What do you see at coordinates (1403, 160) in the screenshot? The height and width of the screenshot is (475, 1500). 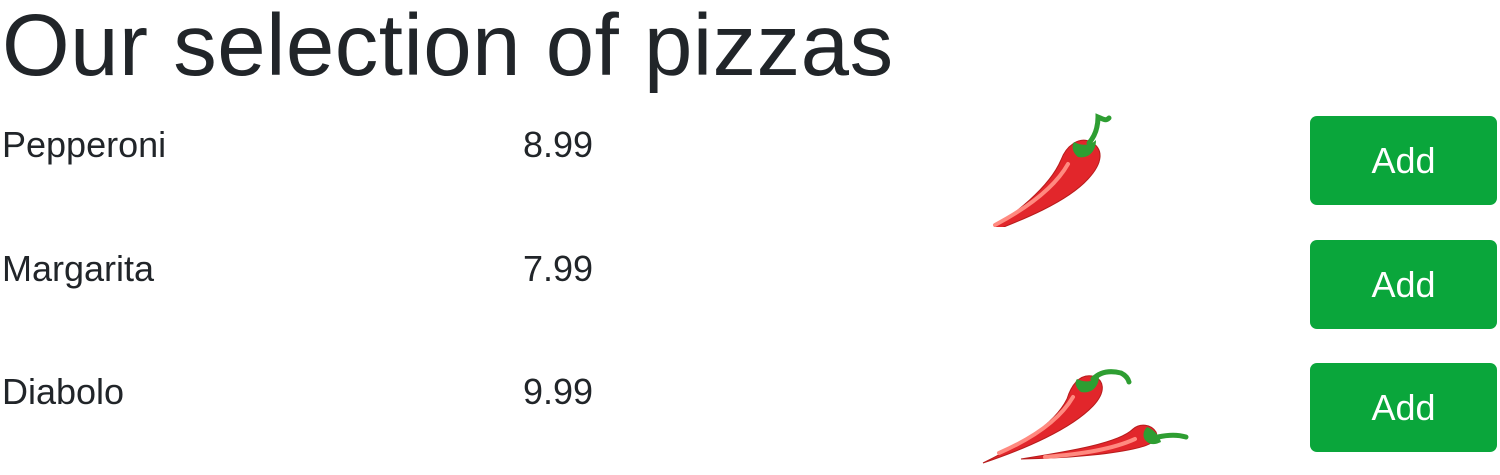 I see `add-button-pepperoni: Add` at bounding box center [1403, 160].